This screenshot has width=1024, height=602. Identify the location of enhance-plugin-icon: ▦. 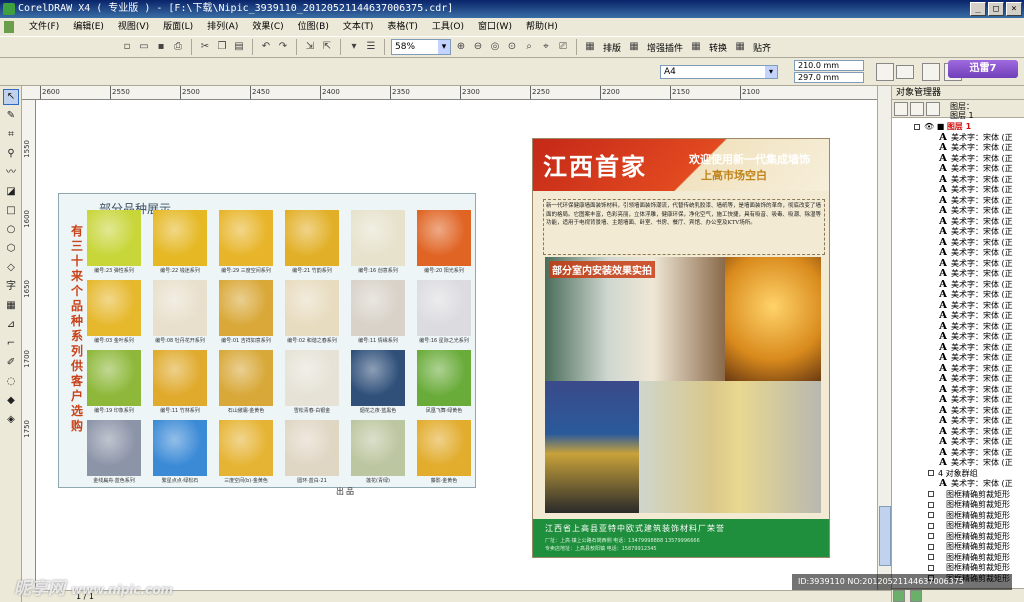
(634, 47).